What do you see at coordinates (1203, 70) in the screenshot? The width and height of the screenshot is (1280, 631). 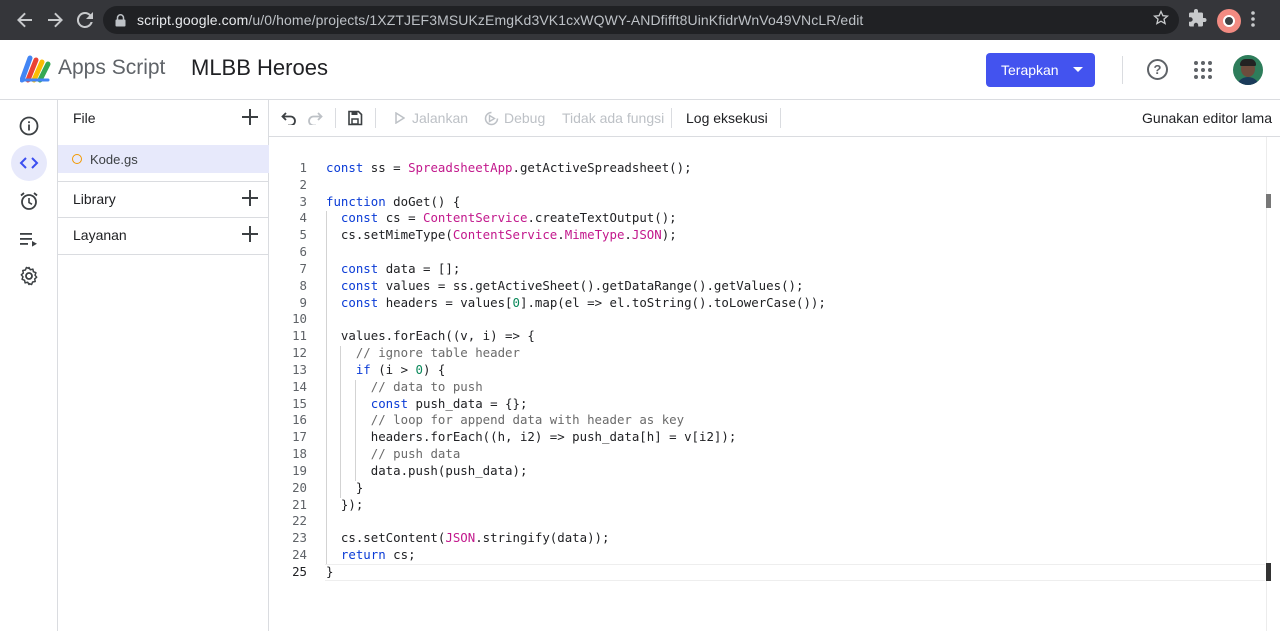 I see `google-apps-icon` at bounding box center [1203, 70].